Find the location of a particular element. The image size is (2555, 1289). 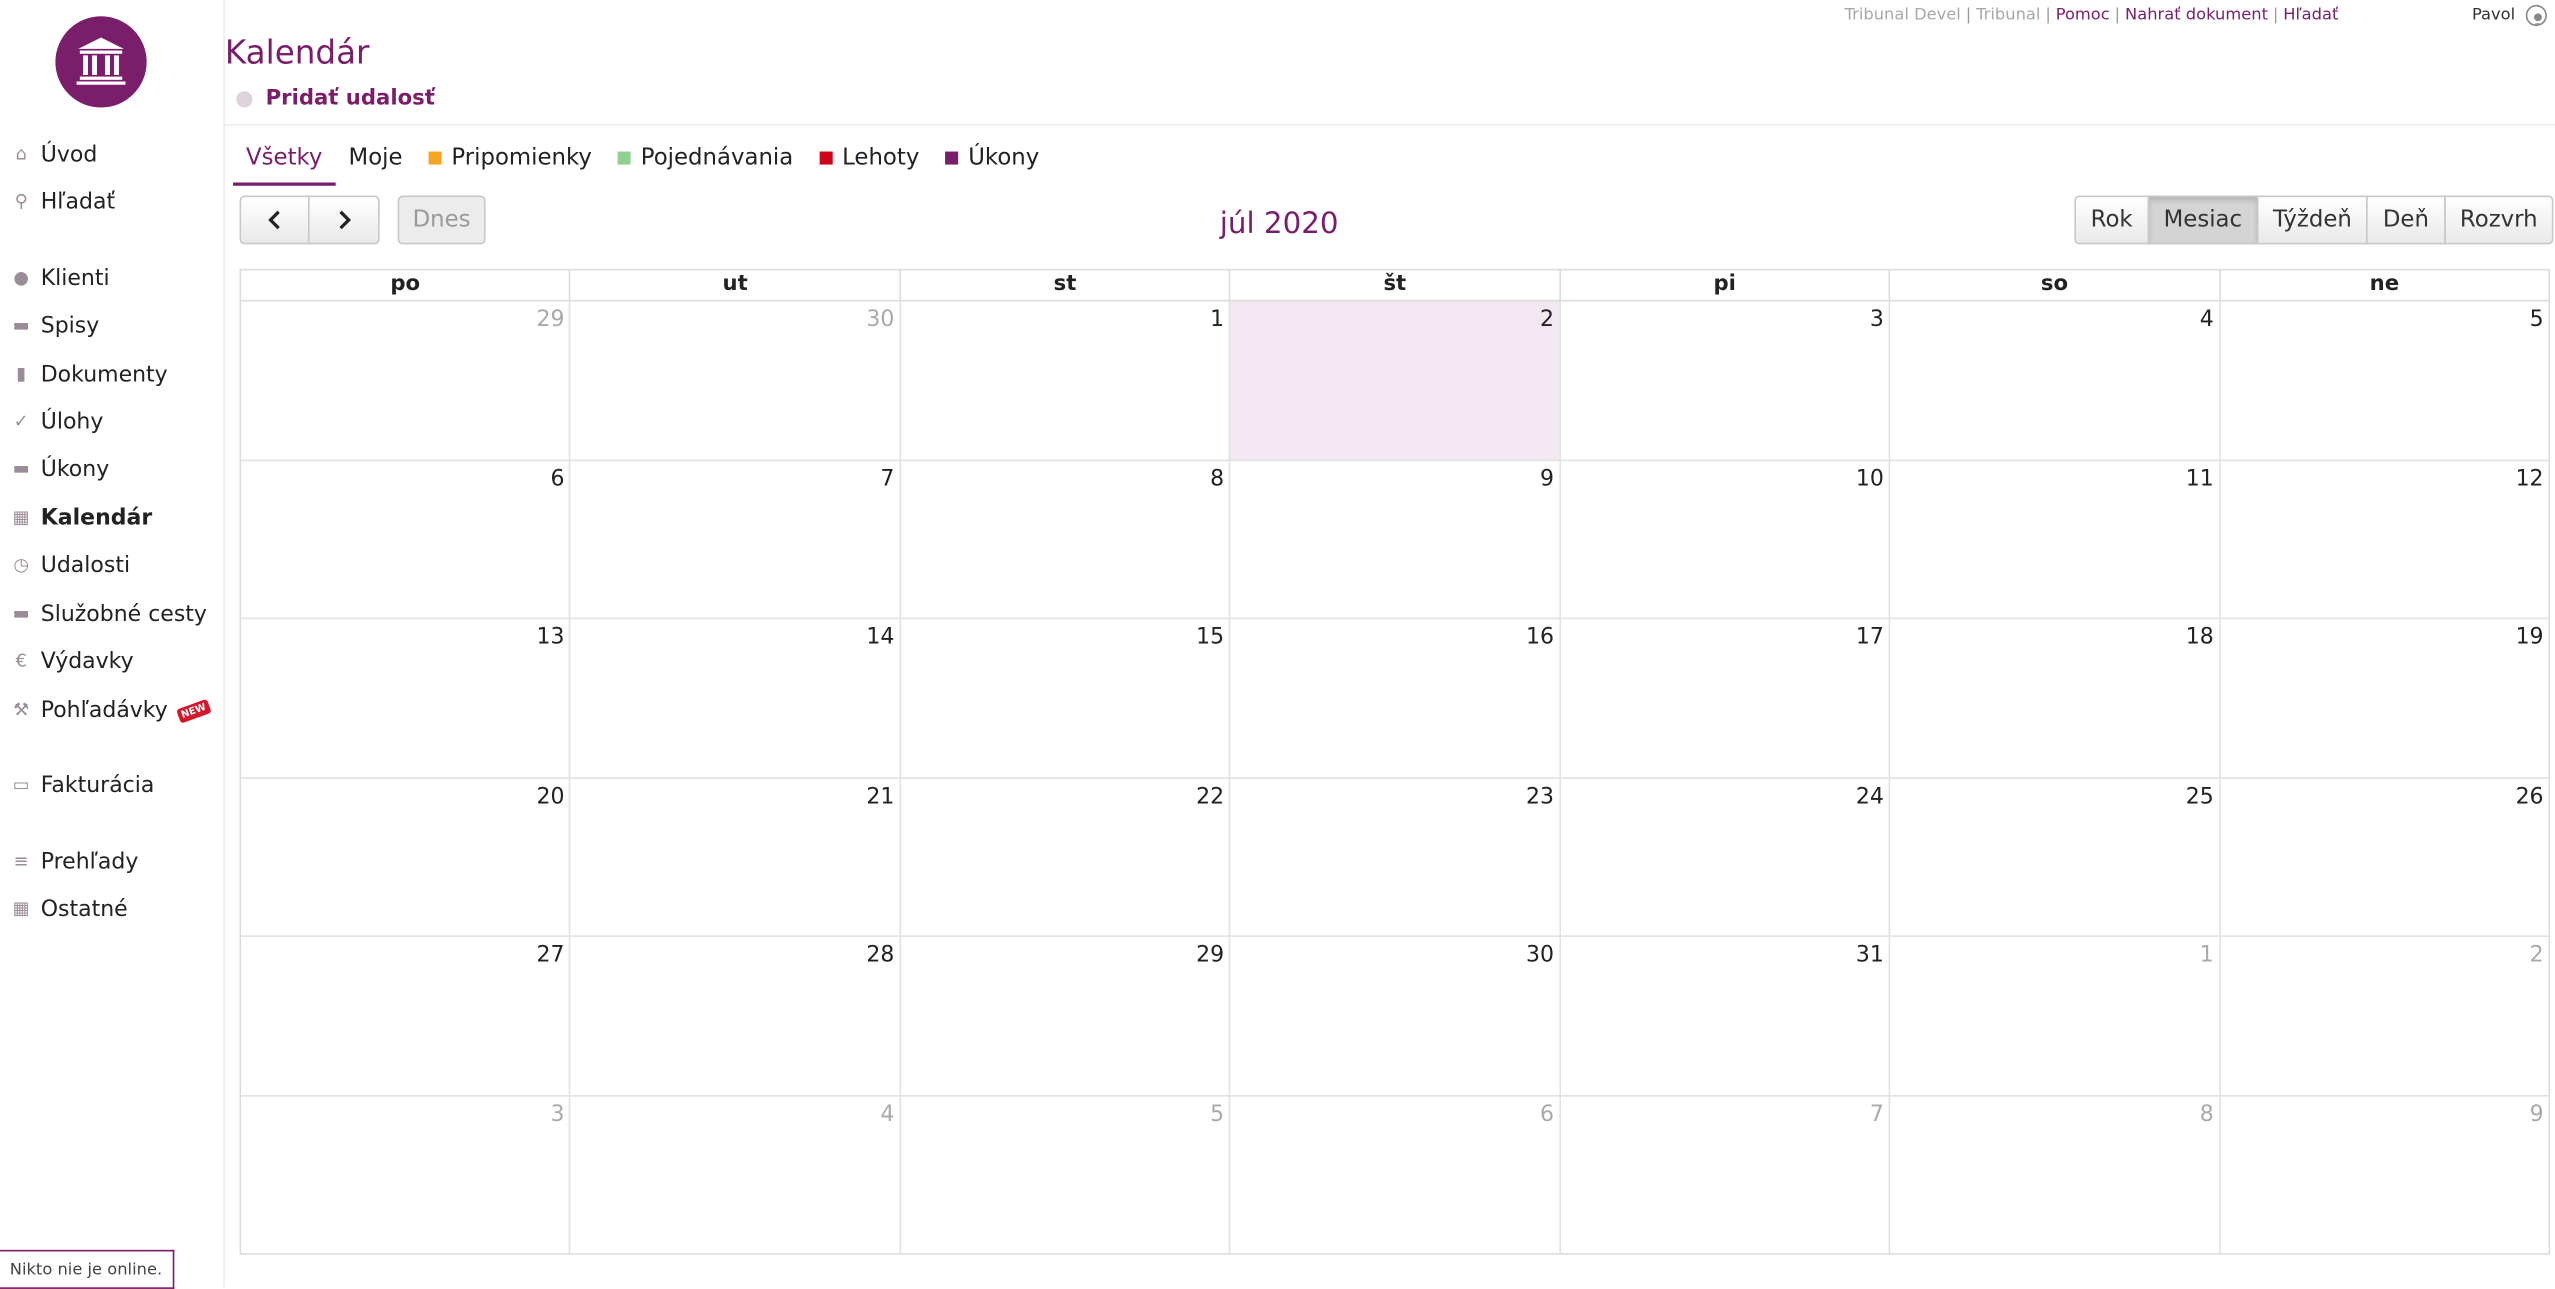

day-number: 8 is located at coordinates (1217, 478).